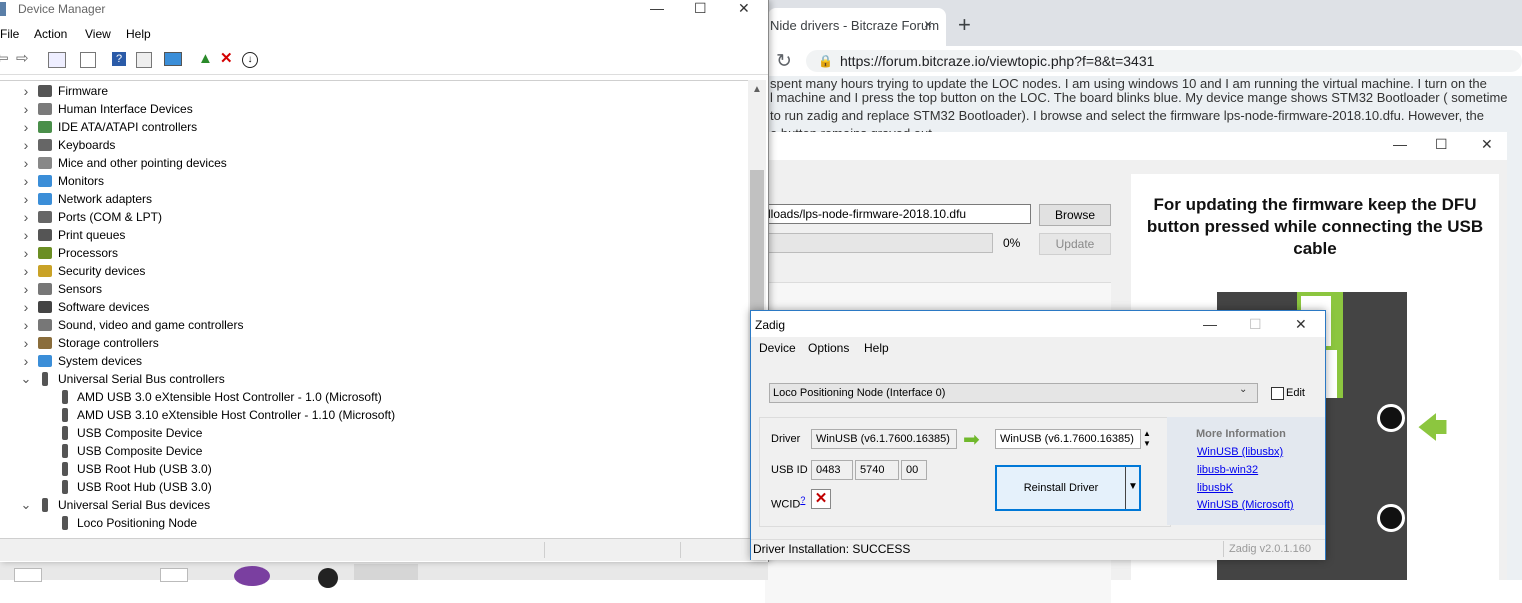 This screenshot has height=603, width=1522. I want to click on tree-category: › Security devices, so click(373, 271).